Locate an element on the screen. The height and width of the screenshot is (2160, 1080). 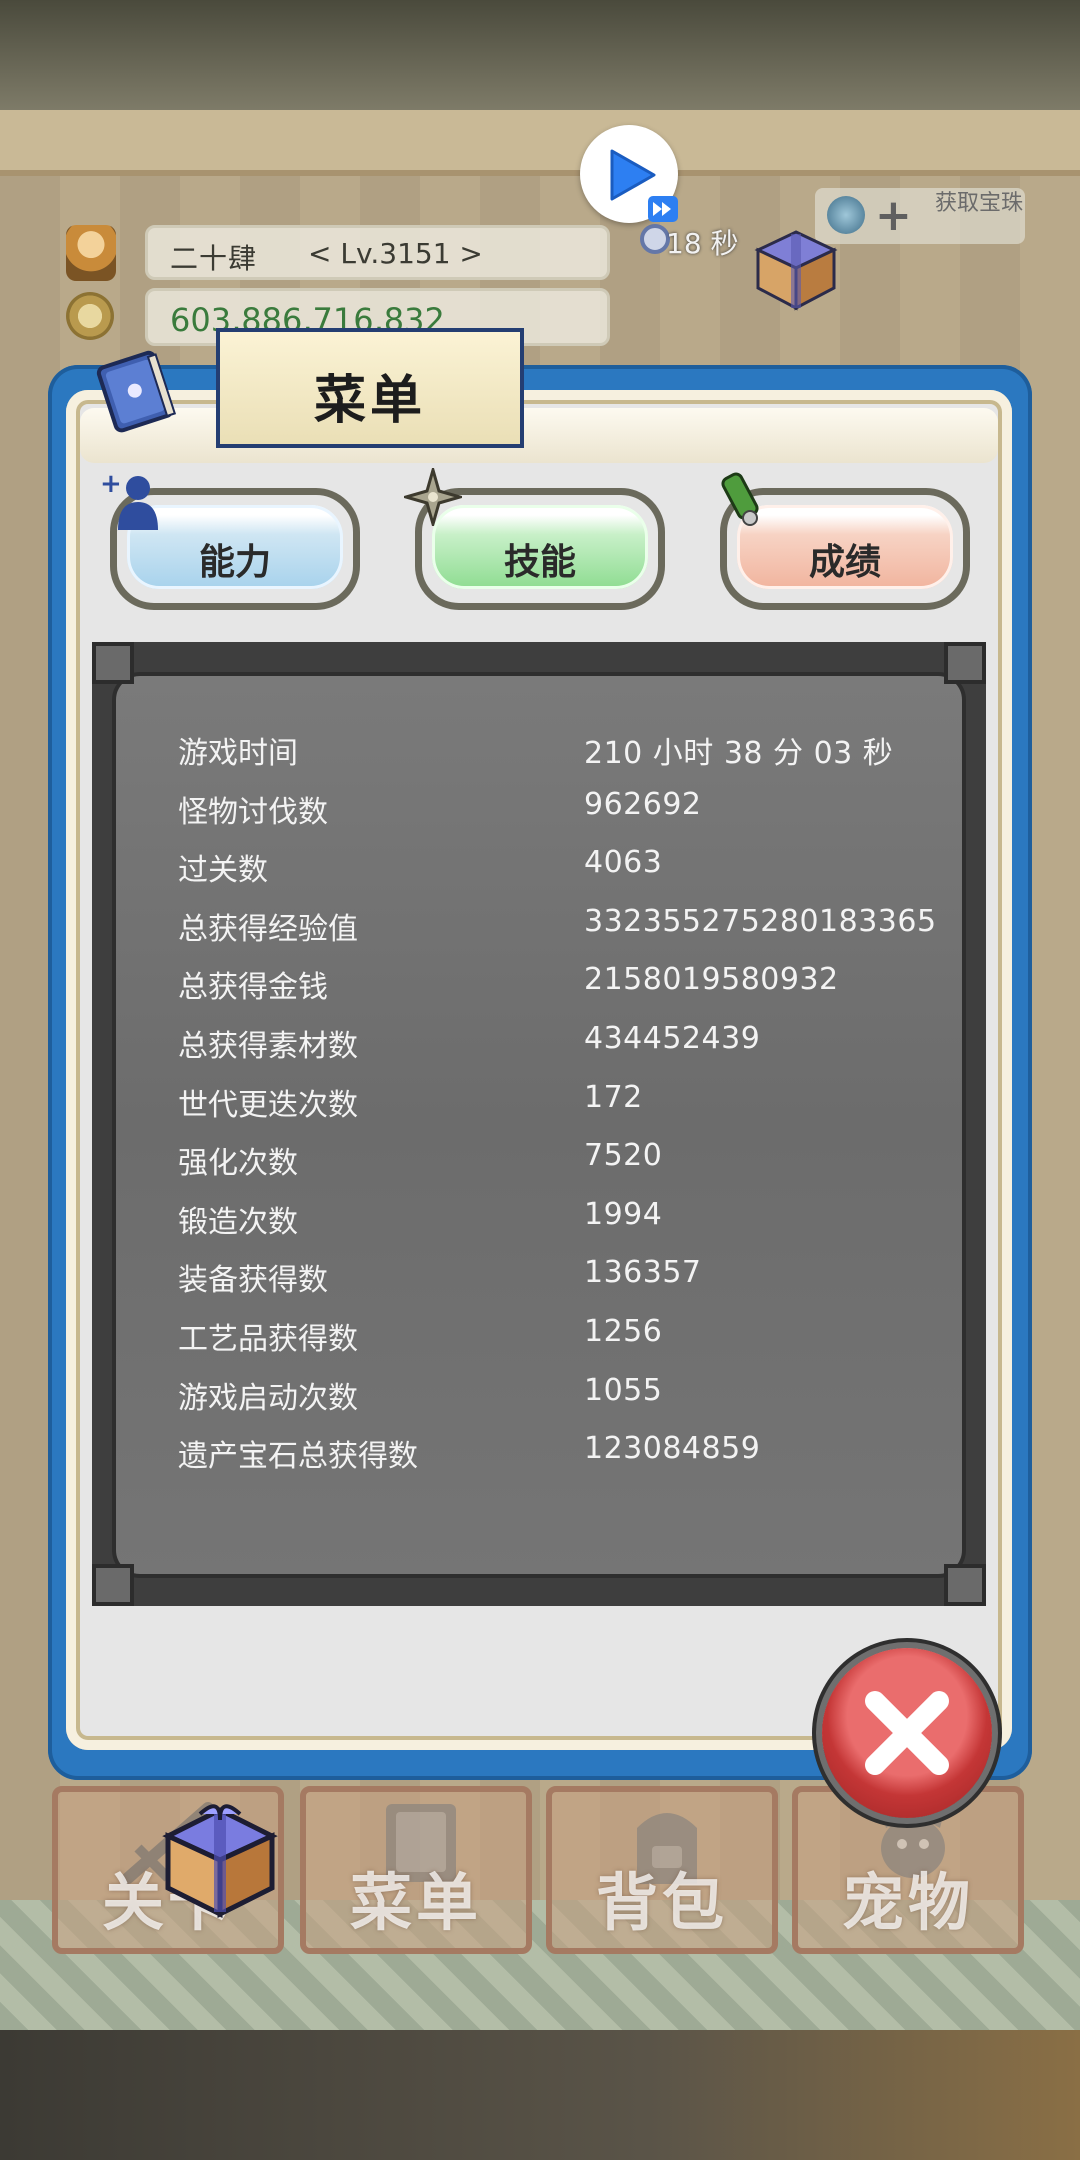
stat-value: 332355275280183365 is located at coordinates (760, 921).